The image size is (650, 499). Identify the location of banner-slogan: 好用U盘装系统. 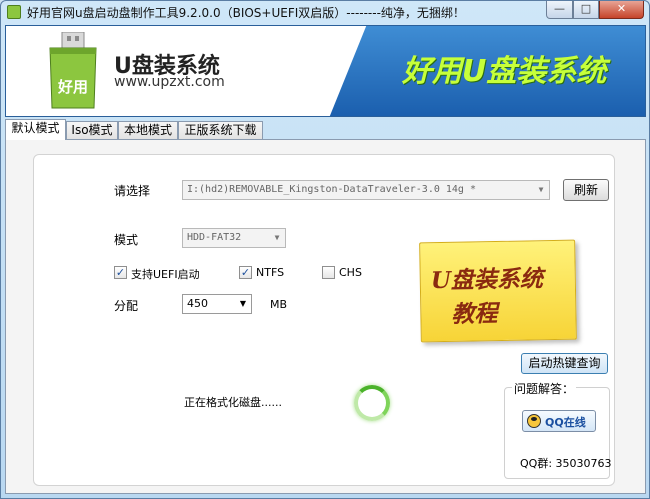
(504, 71).